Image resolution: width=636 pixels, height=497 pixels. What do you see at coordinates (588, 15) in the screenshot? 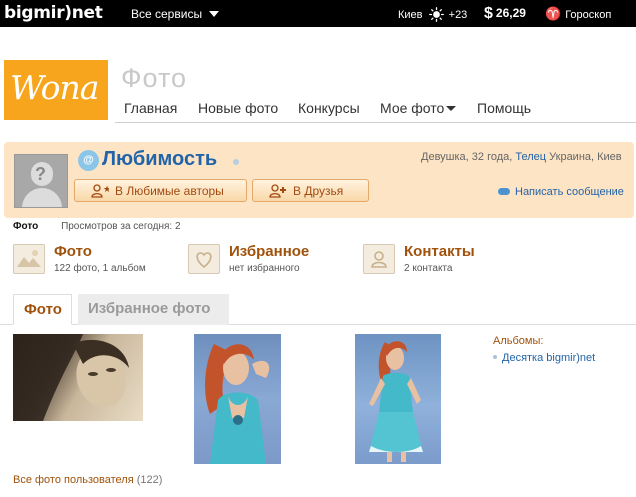
I see `horoscope-label: Гороскоп` at bounding box center [588, 15].